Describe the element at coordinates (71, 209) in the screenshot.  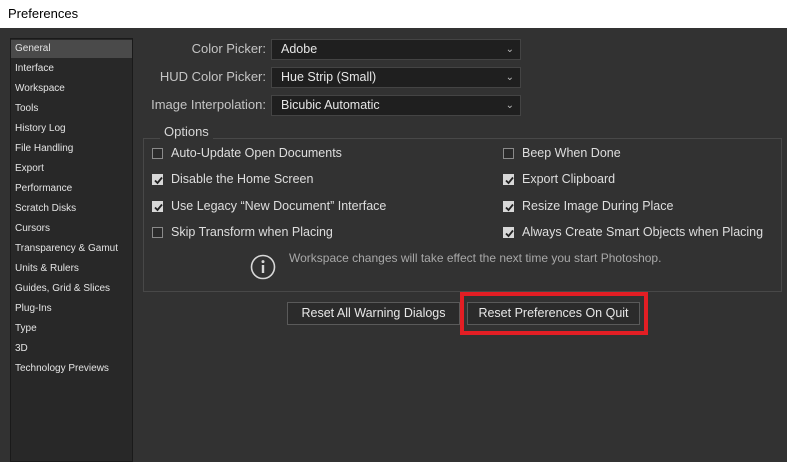
I see `sidebar-item-scratch-disks: Scratch Disks` at that location.